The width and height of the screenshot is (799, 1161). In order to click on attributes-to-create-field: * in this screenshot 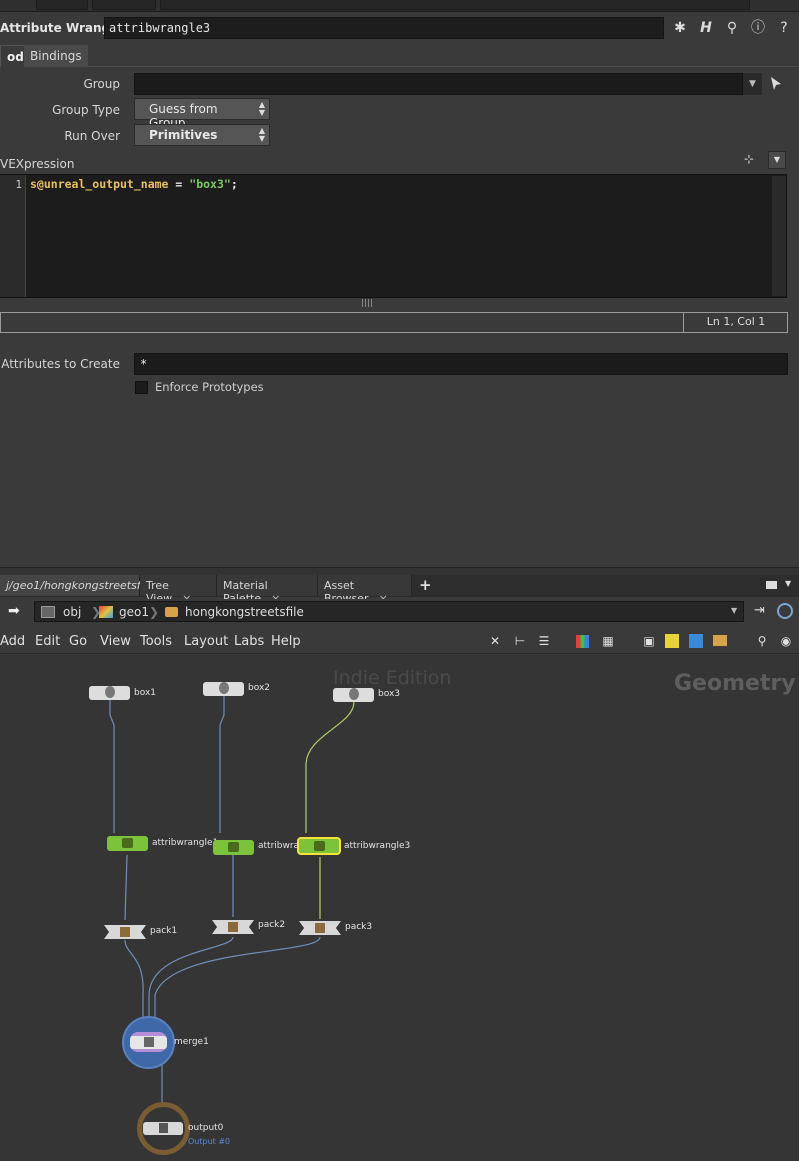, I will do `click(461, 364)`.